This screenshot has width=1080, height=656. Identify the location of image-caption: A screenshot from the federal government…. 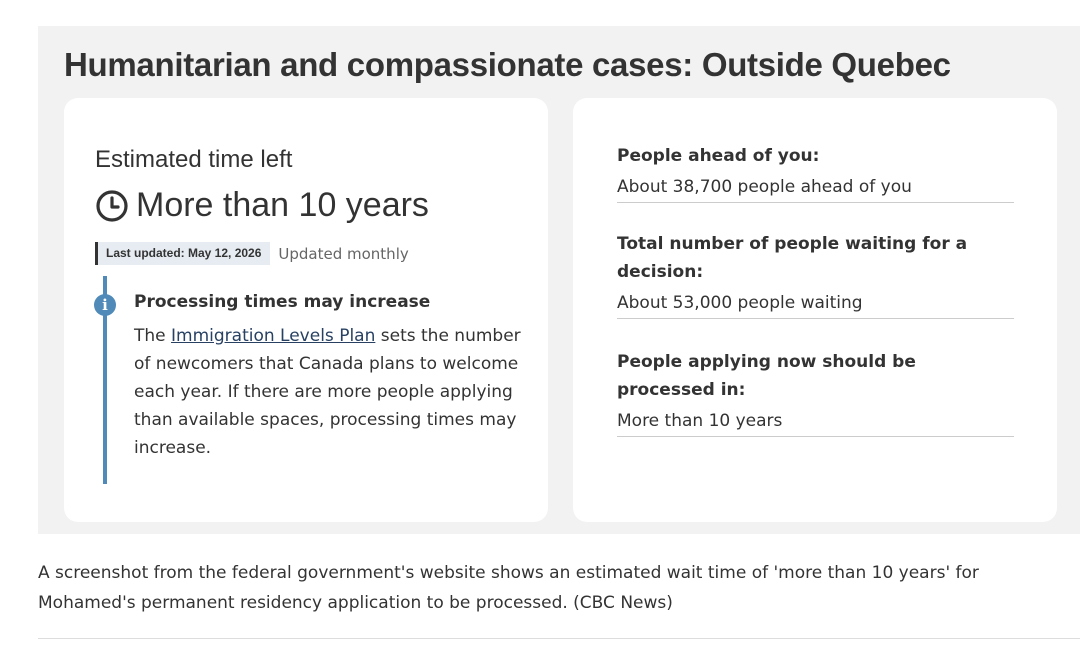
(508, 588).